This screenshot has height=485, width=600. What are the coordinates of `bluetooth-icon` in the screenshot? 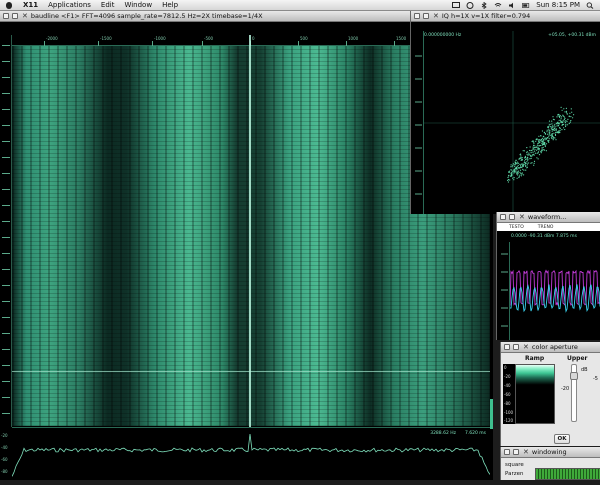 It's located at (484, 5).